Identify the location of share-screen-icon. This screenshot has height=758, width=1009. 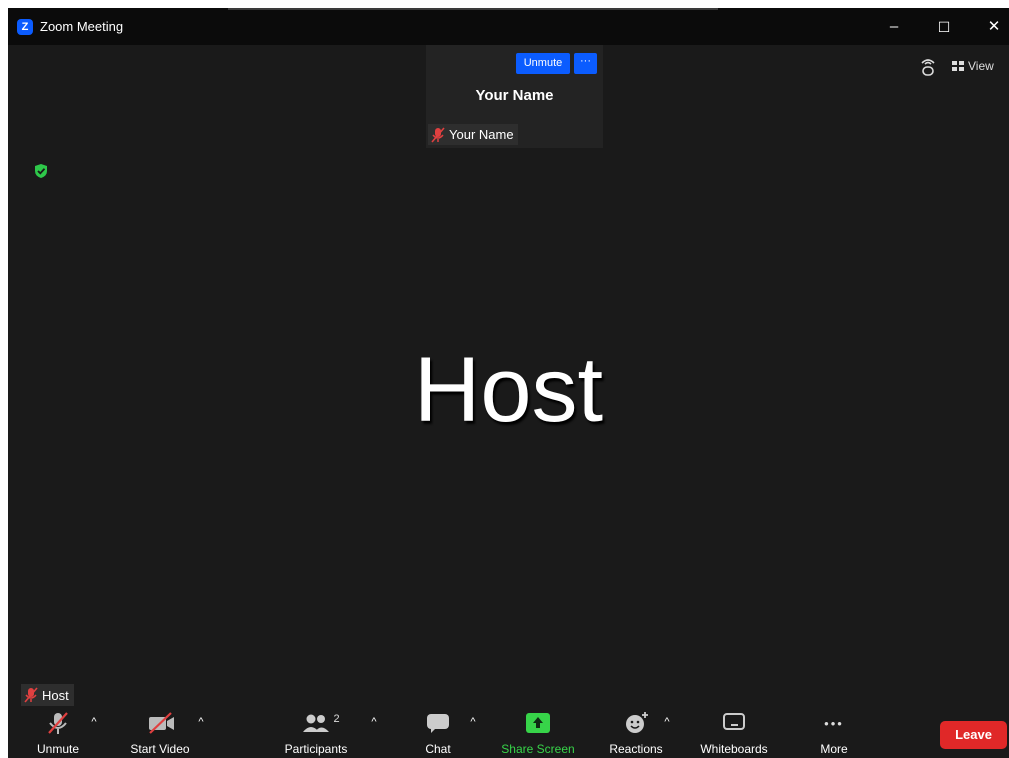
(538, 723).